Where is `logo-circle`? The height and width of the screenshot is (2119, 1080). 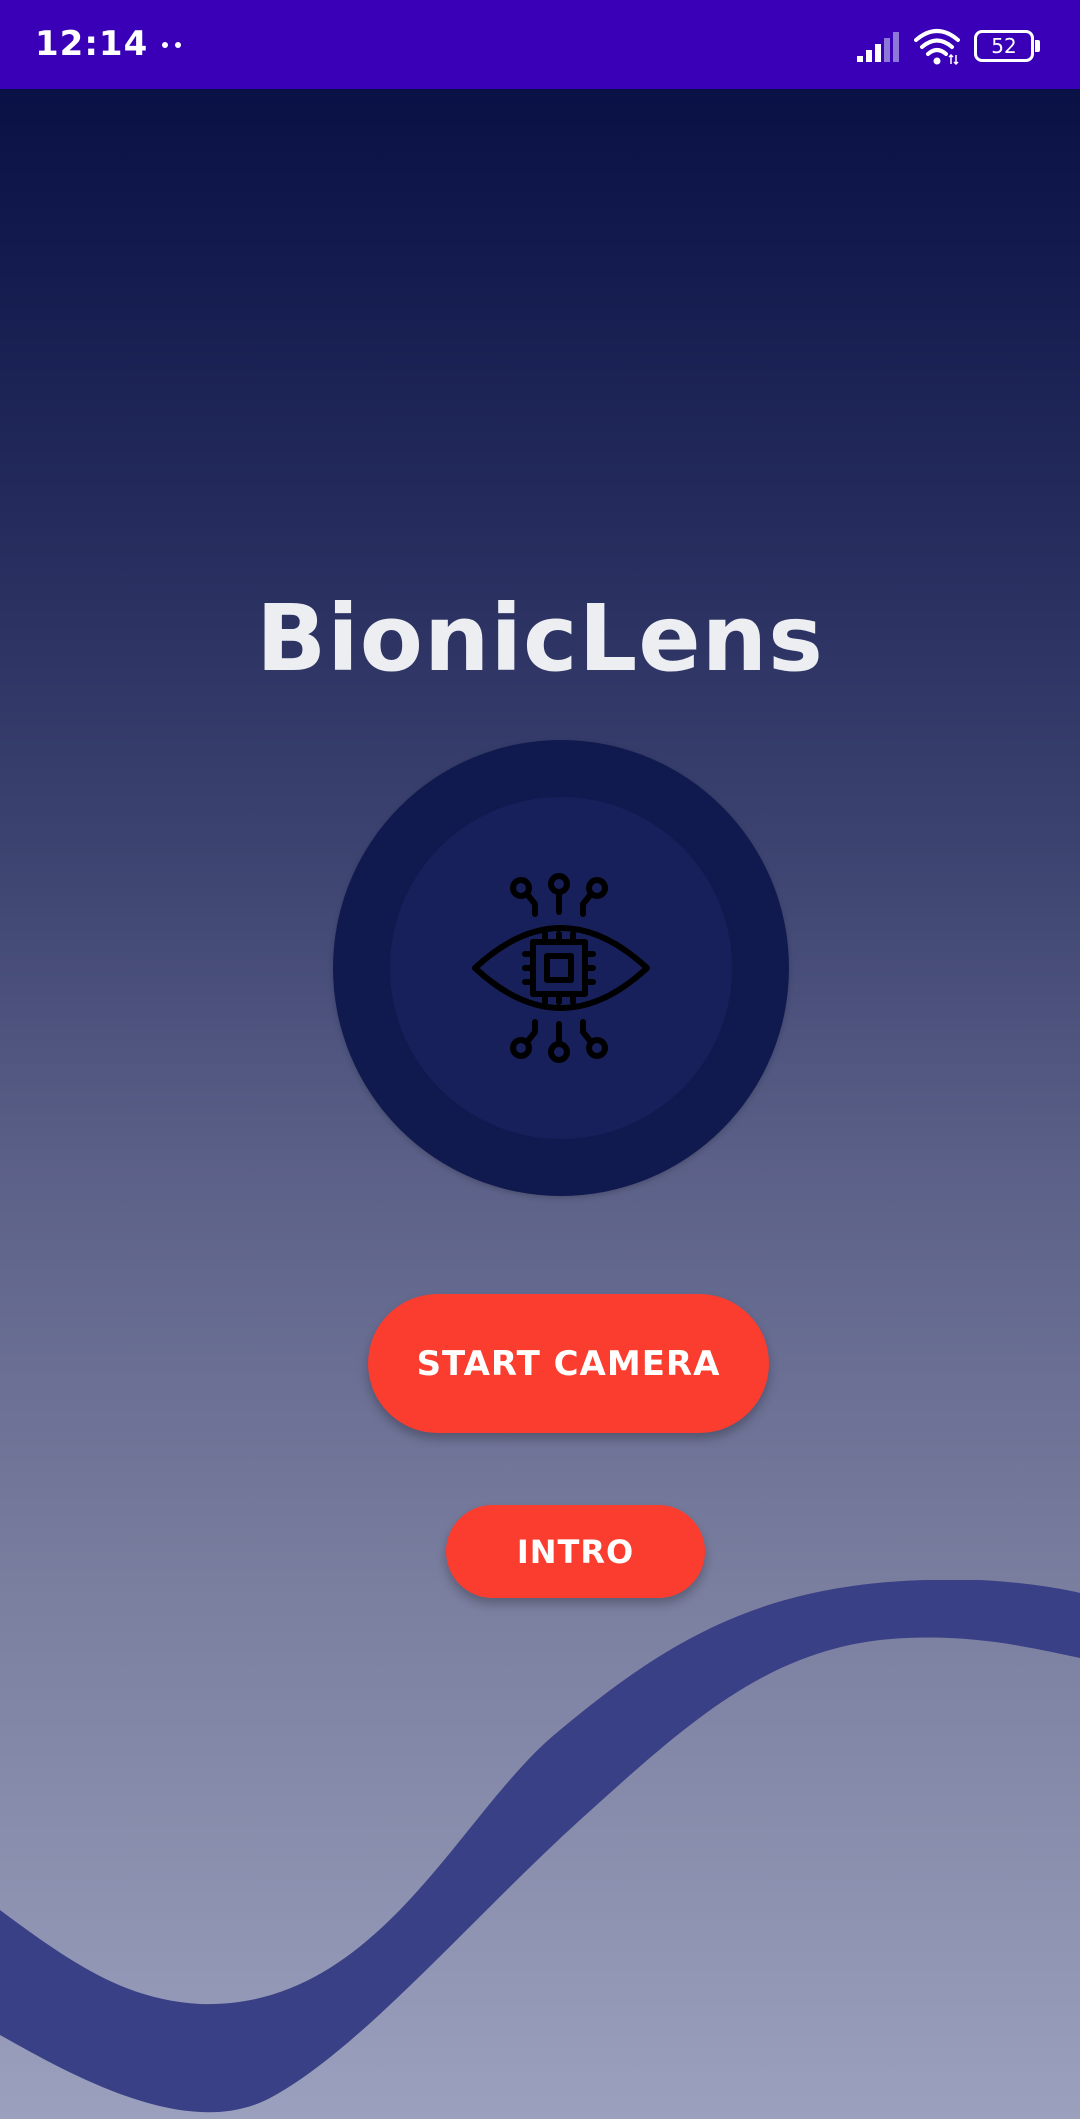 logo-circle is located at coordinates (561, 968).